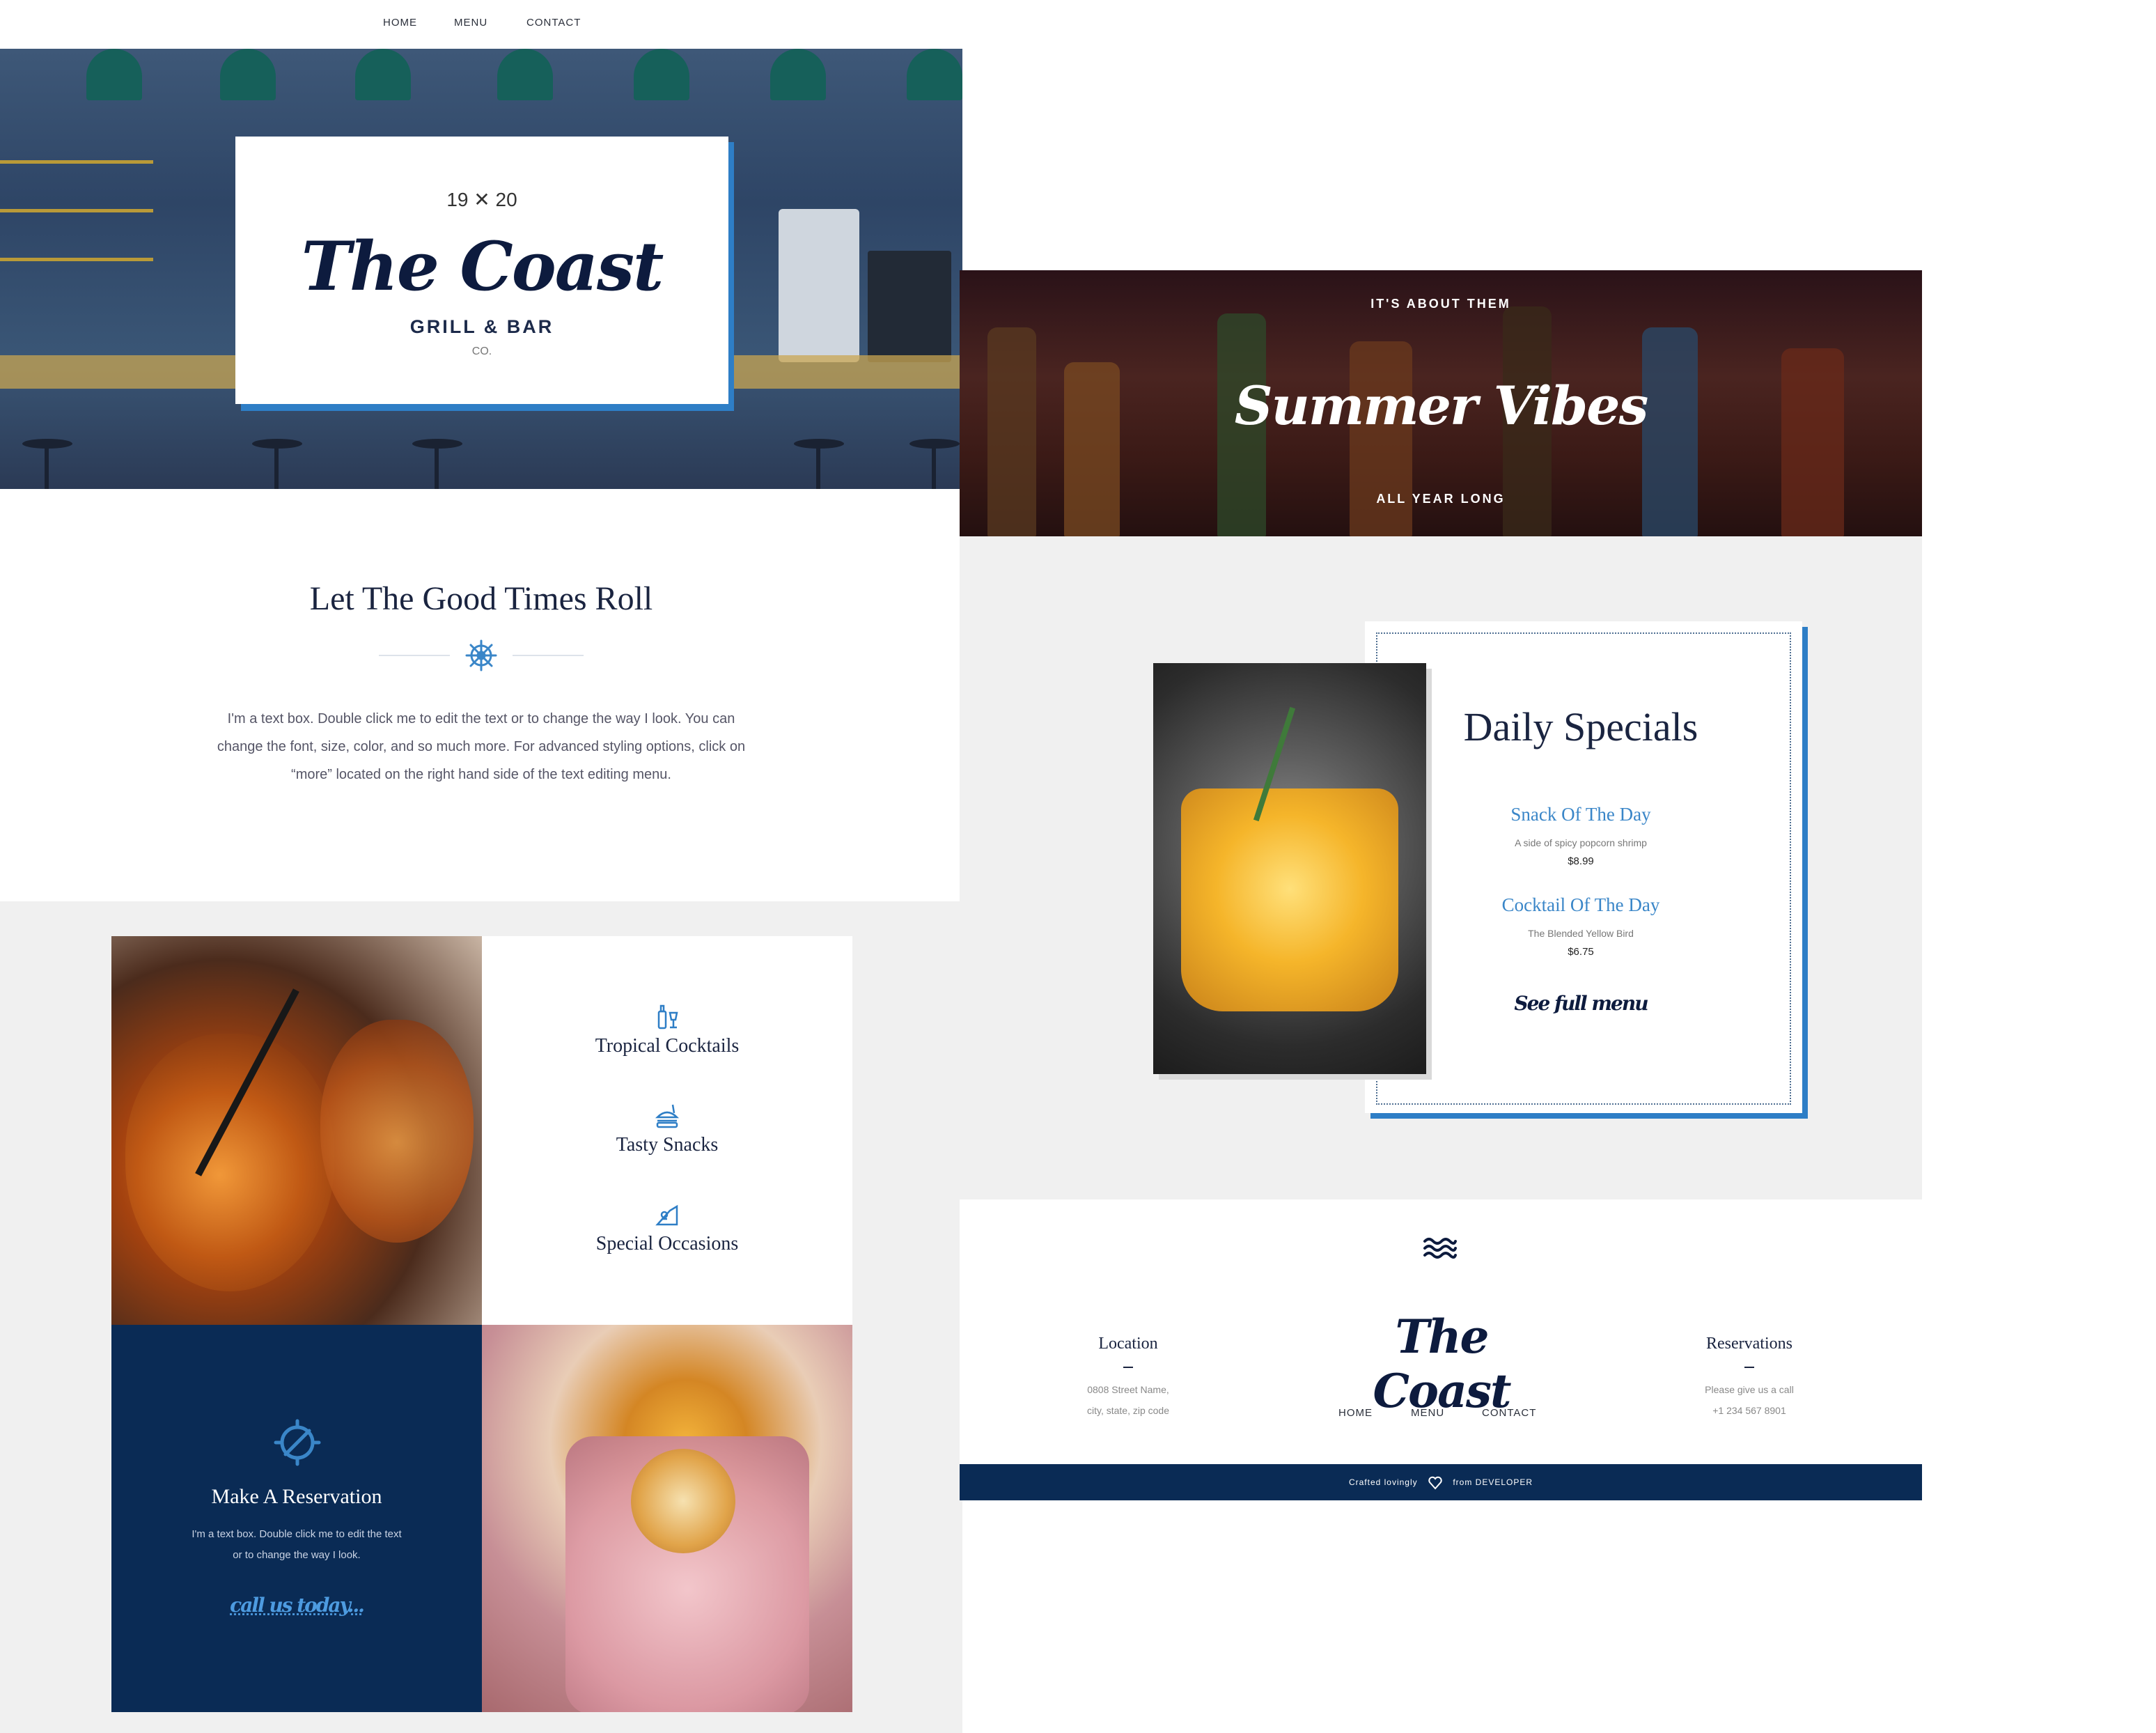  What do you see at coordinates (1383, 1482) in the screenshot?
I see `credit-prefix: Crafted lovingly` at bounding box center [1383, 1482].